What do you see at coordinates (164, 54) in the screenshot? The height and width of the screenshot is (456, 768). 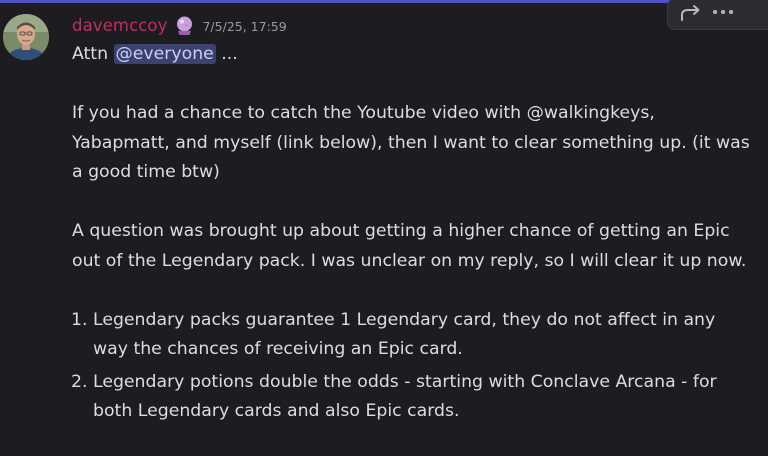 I see `everyone-mention: @everyone` at bounding box center [164, 54].